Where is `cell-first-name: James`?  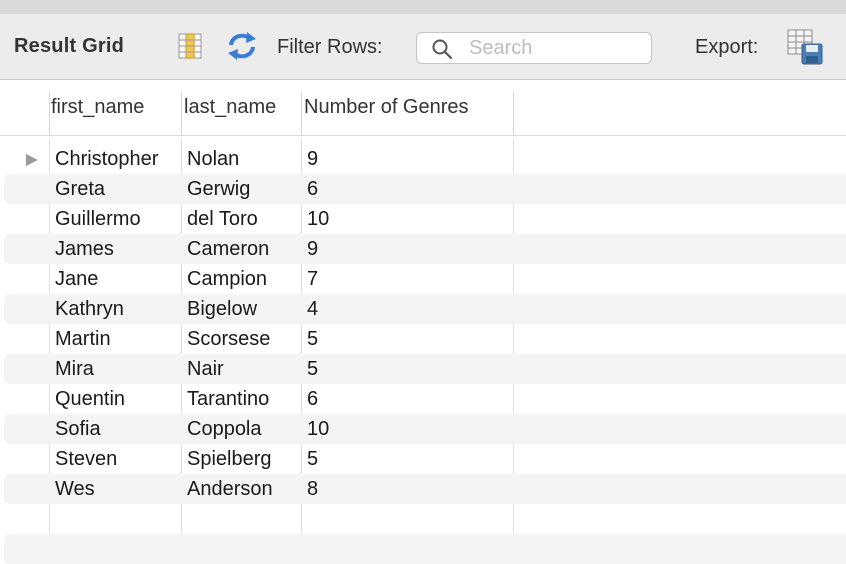 cell-first-name: James is located at coordinates (84, 249).